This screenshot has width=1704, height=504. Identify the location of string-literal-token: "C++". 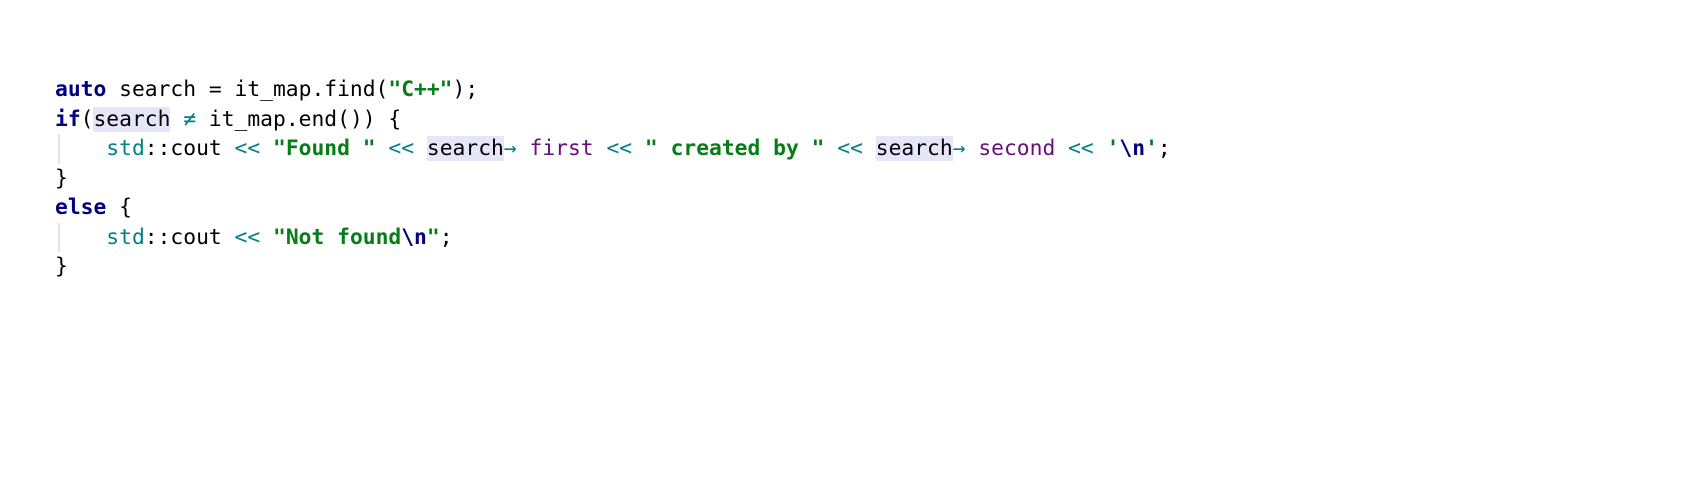
(420, 89).